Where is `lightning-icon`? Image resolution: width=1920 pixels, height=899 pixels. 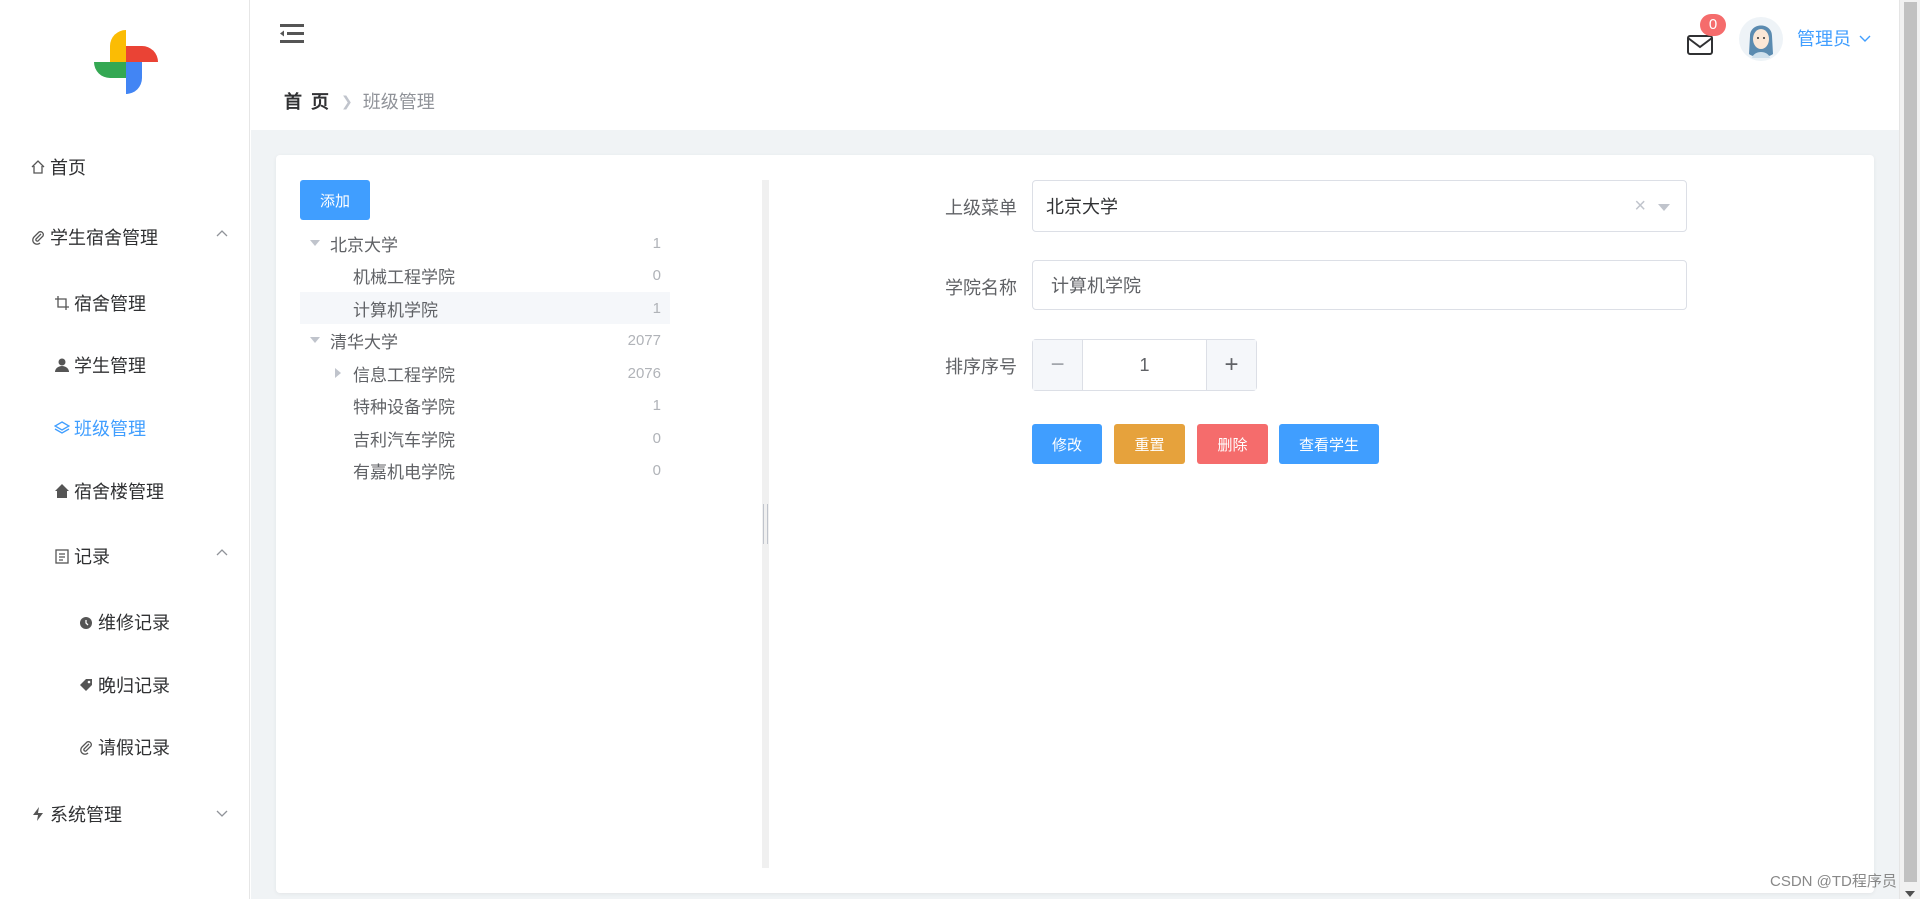 lightning-icon is located at coordinates (38, 814).